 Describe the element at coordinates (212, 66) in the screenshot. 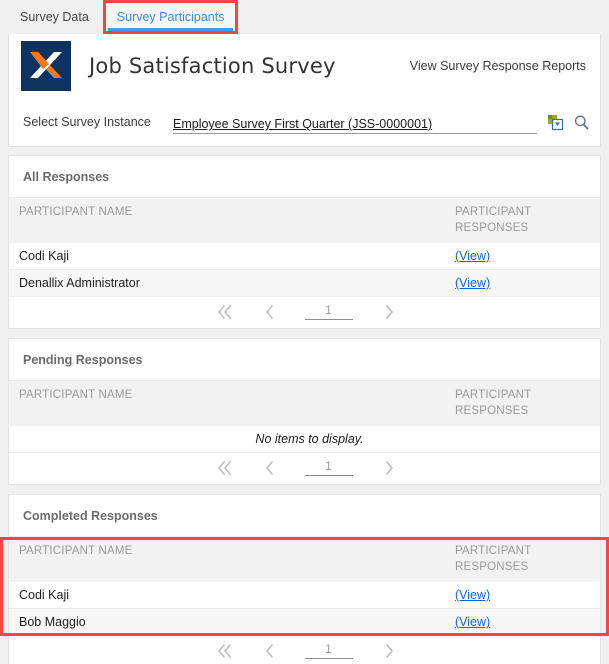

I see `page-title: Job Satisfaction Survey` at that location.